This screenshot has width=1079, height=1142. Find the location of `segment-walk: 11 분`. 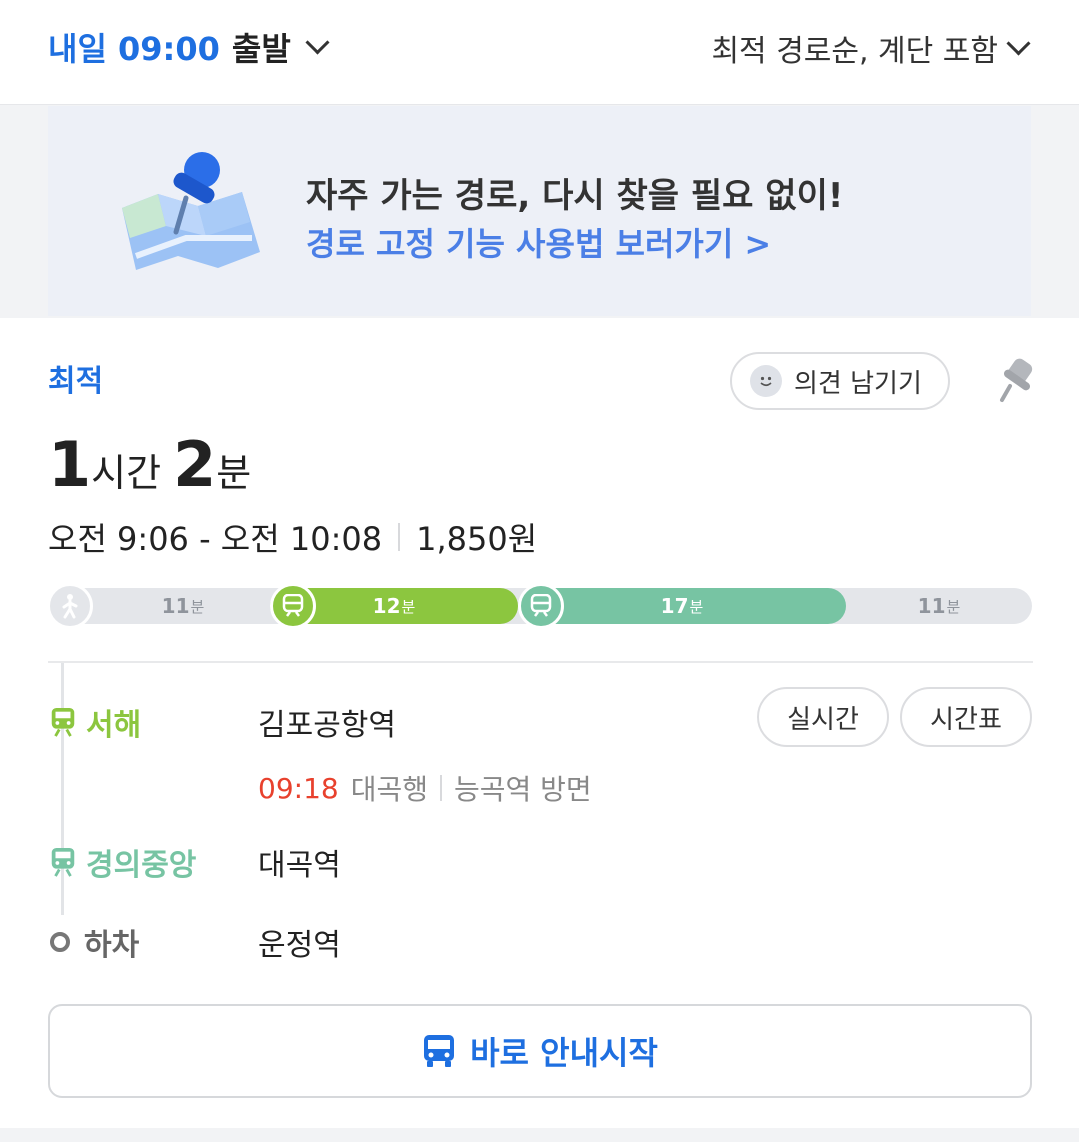

segment-walk: 11 분 is located at coordinates (939, 606).